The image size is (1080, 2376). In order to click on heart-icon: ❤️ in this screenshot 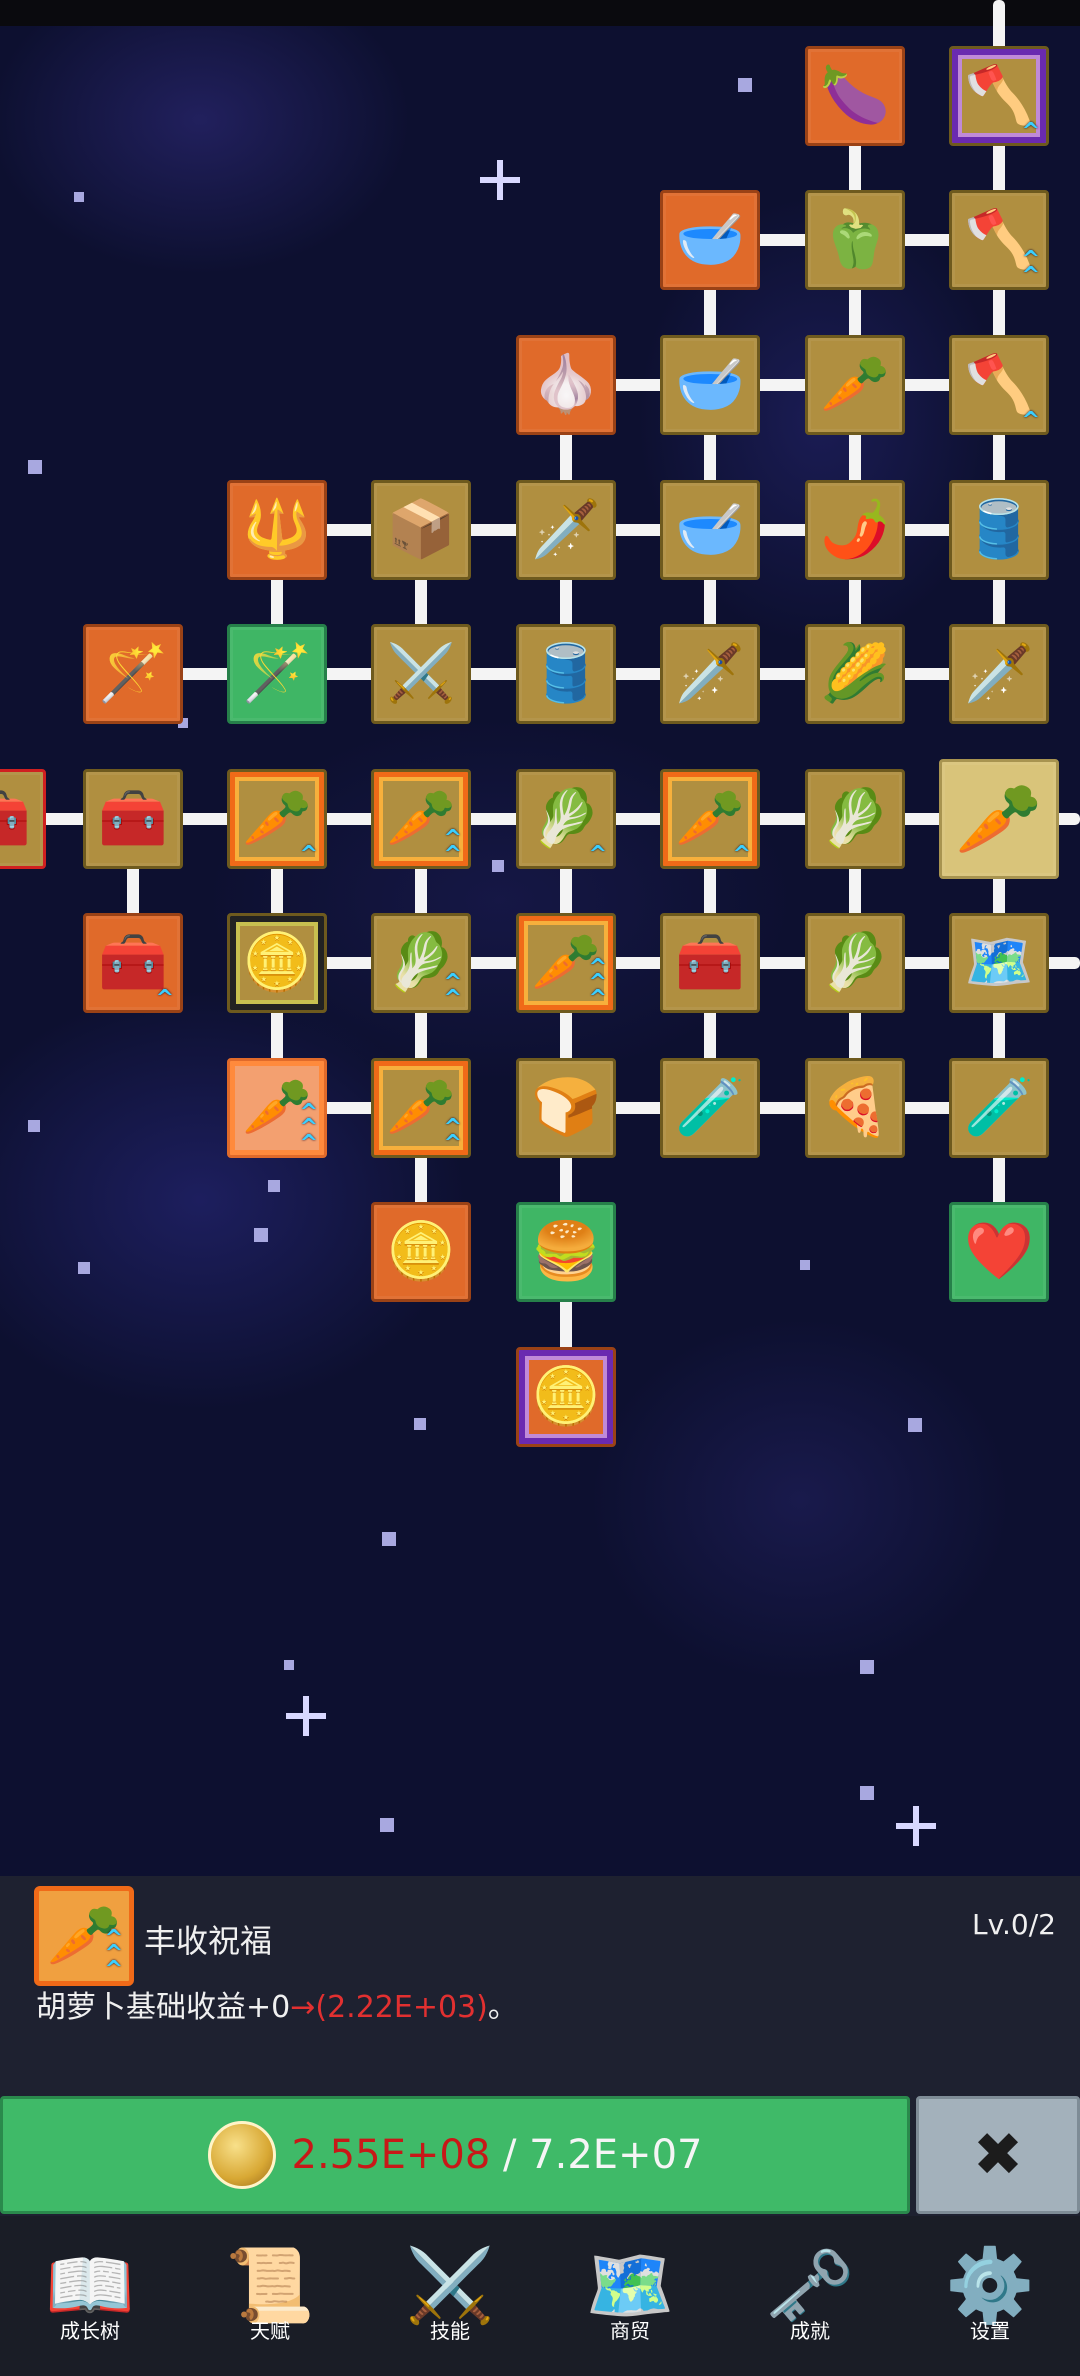, I will do `click(999, 1251)`.